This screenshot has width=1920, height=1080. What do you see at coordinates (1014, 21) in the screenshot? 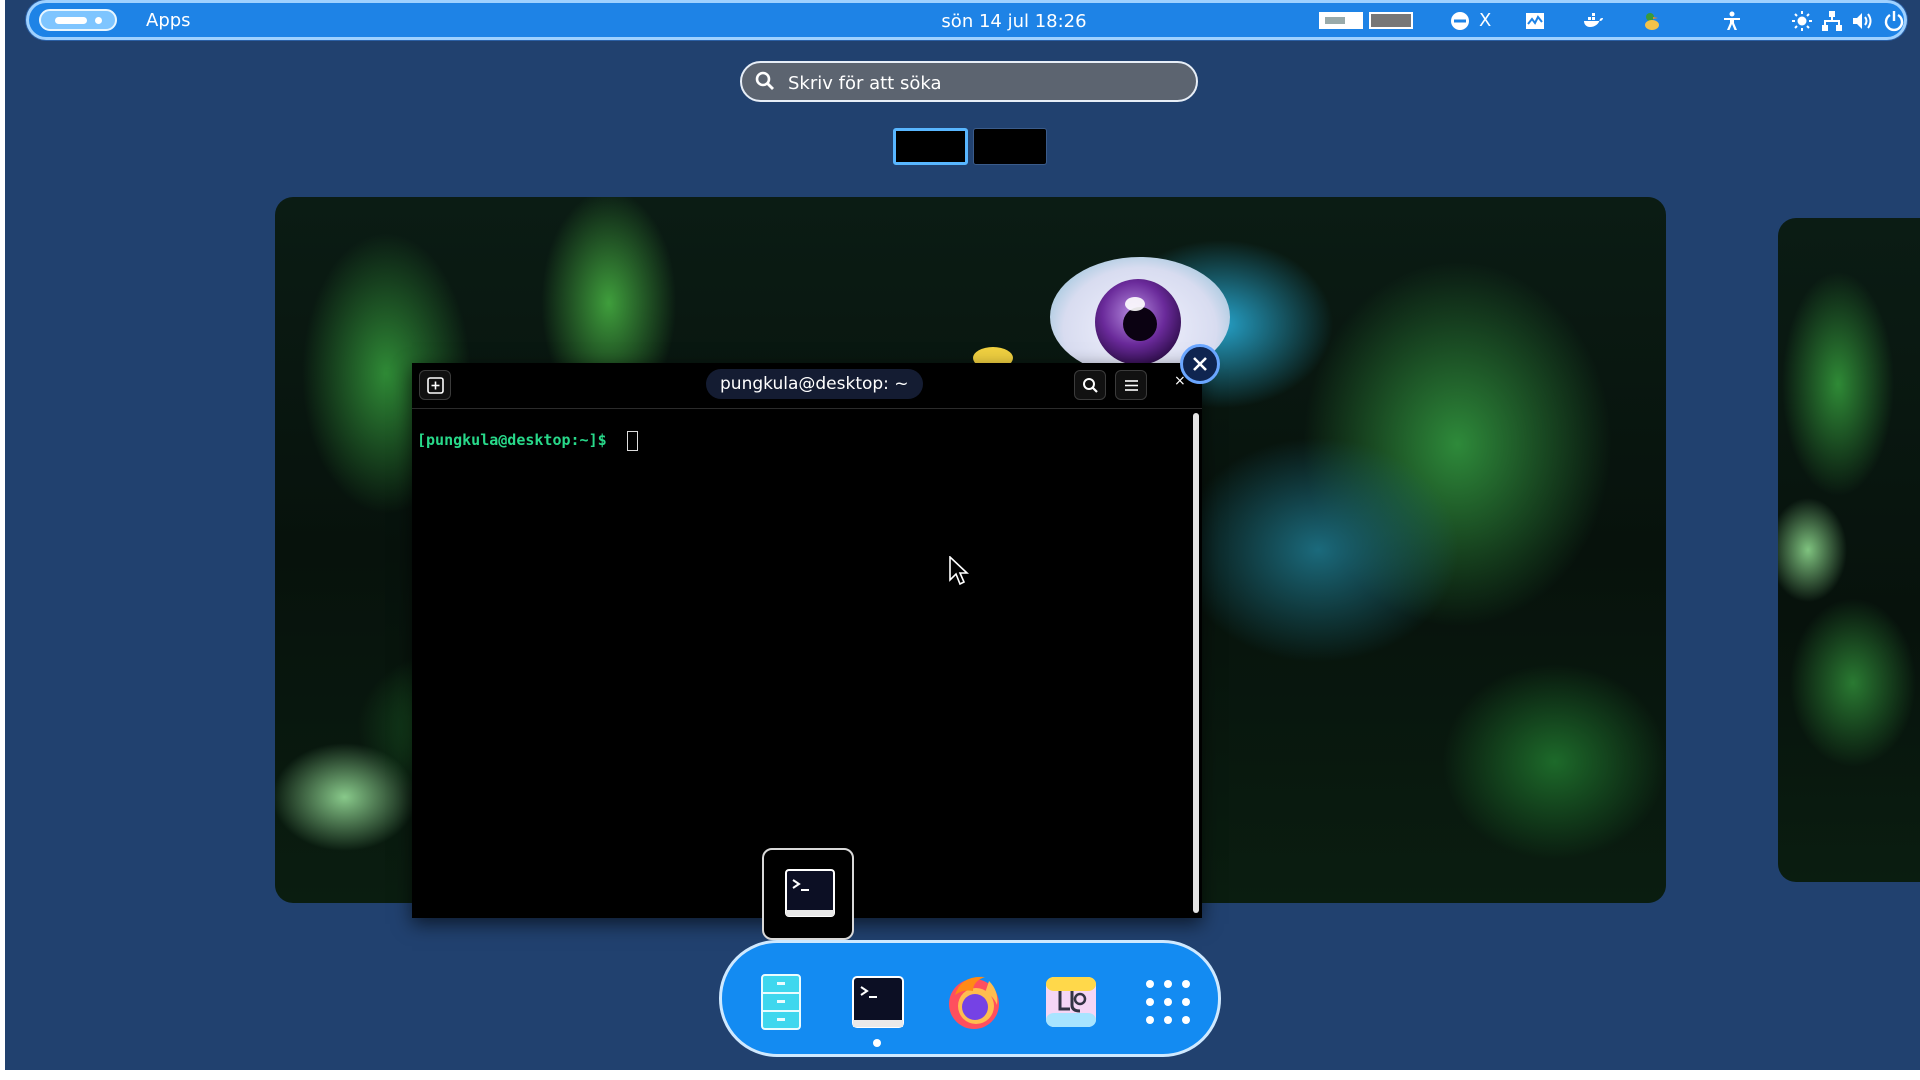
I see `clock: sön 14 jul 18:26` at bounding box center [1014, 21].